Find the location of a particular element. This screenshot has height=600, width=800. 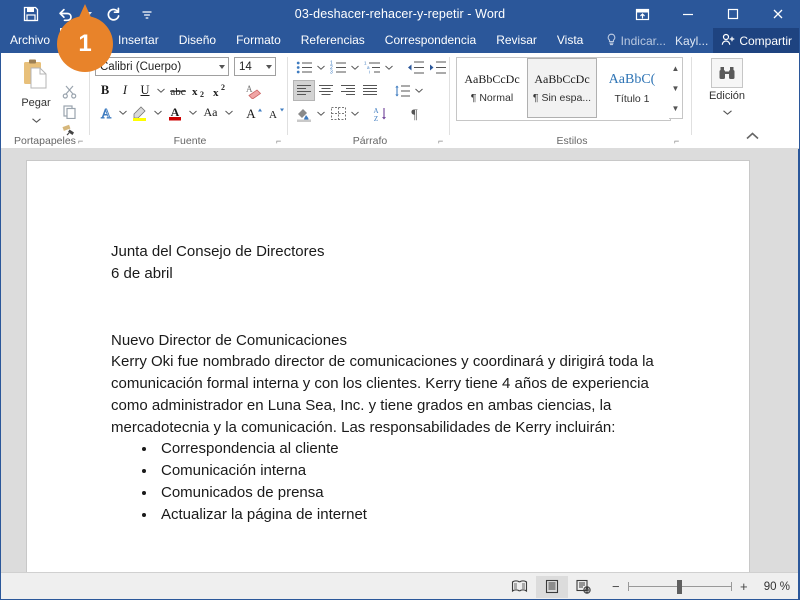

sort-button: AZ is located at coordinates (382, 113).